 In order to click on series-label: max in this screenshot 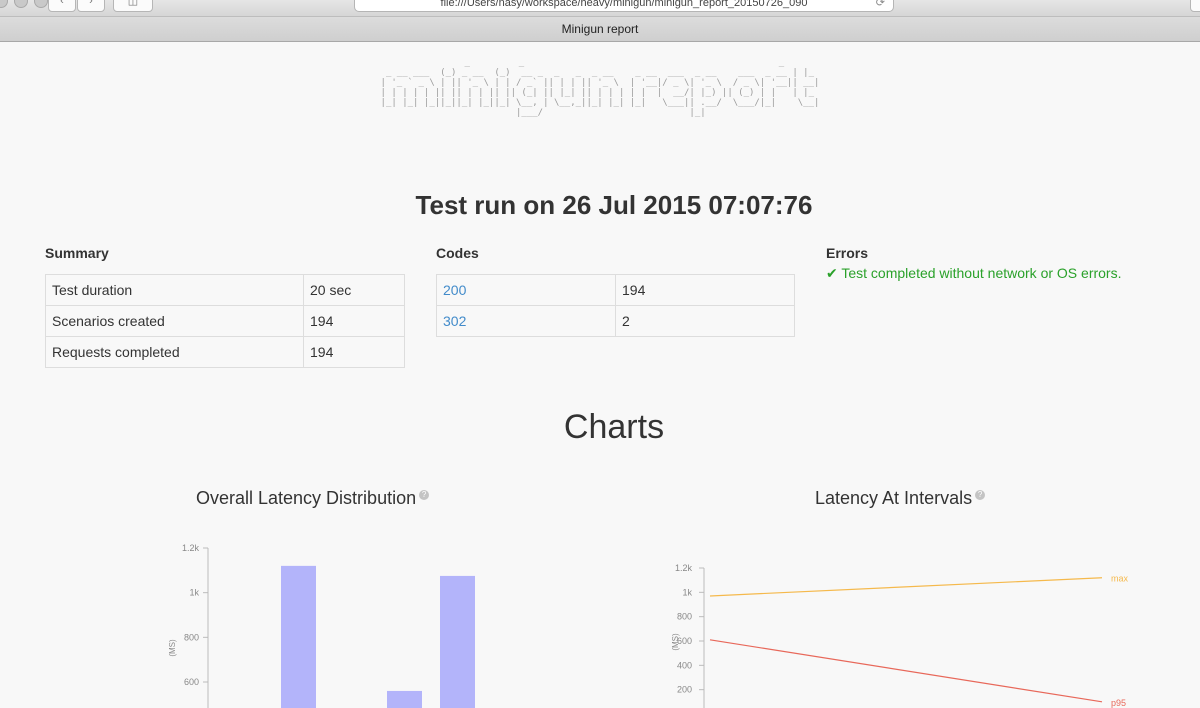, I will do `click(1120, 579)`.